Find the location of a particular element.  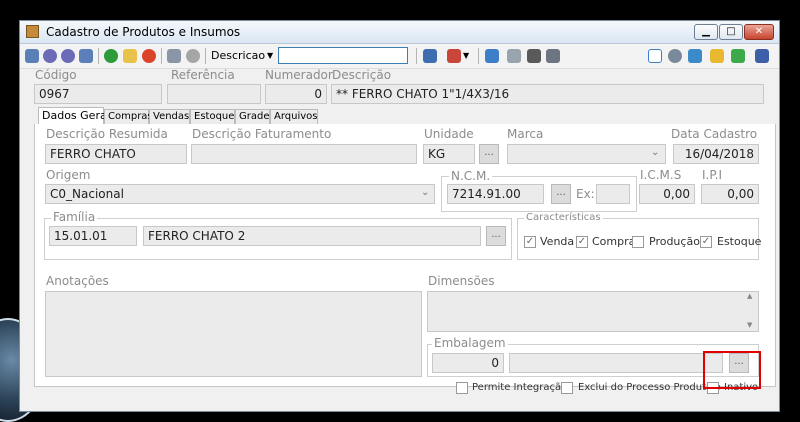

add-icon is located at coordinates (111, 56).